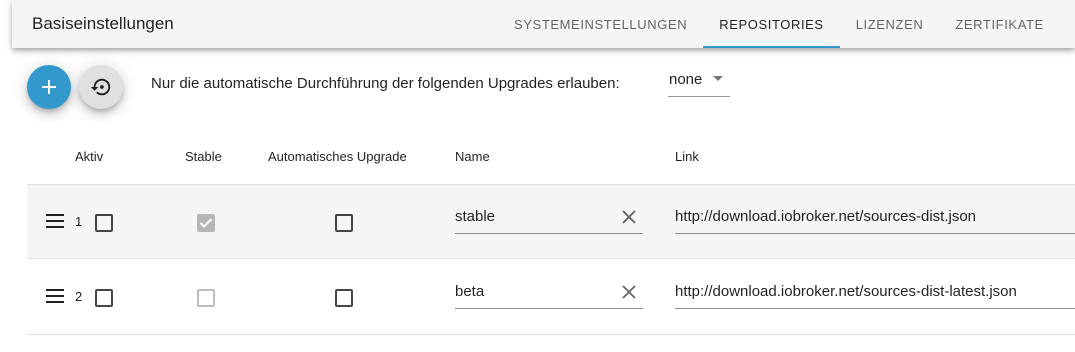 Image resolution: width=1075 pixels, height=352 pixels. What do you see at coordinates (772, 24) in the screenshot?
I see `tab-repositories: REPOSITORIES` at bounding box center [772, 24].